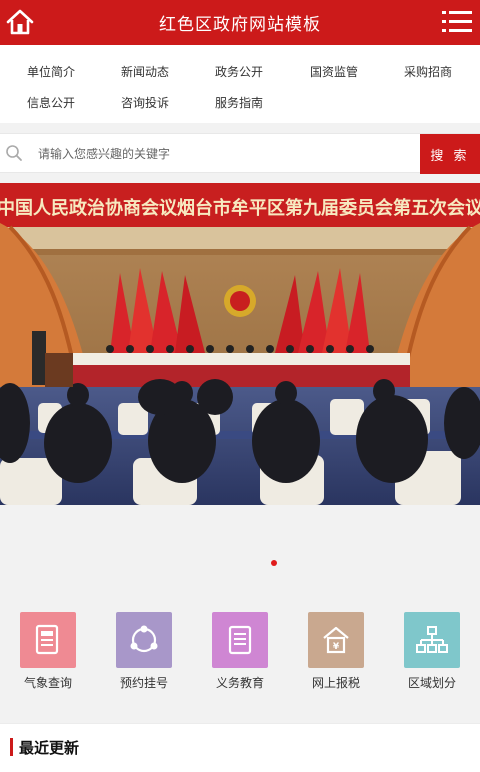  I want to click on quick-link-tax: ¥ 网上报税, so click(336, 651).